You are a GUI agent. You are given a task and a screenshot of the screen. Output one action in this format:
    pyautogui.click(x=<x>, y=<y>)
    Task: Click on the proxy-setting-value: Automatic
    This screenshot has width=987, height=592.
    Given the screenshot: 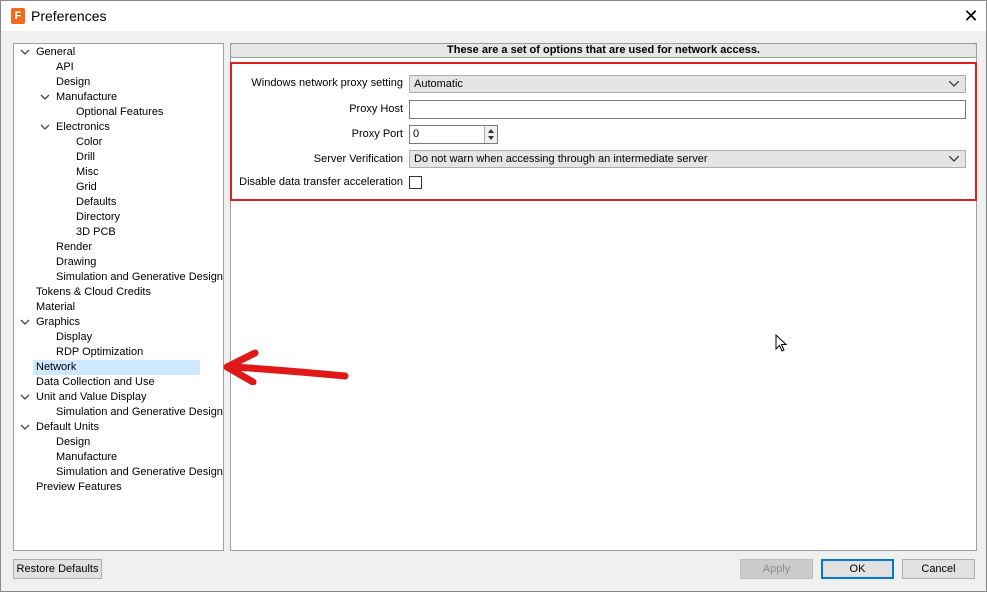 What is the action you would take?
    pyautogui.click(x=438, y=84)
    